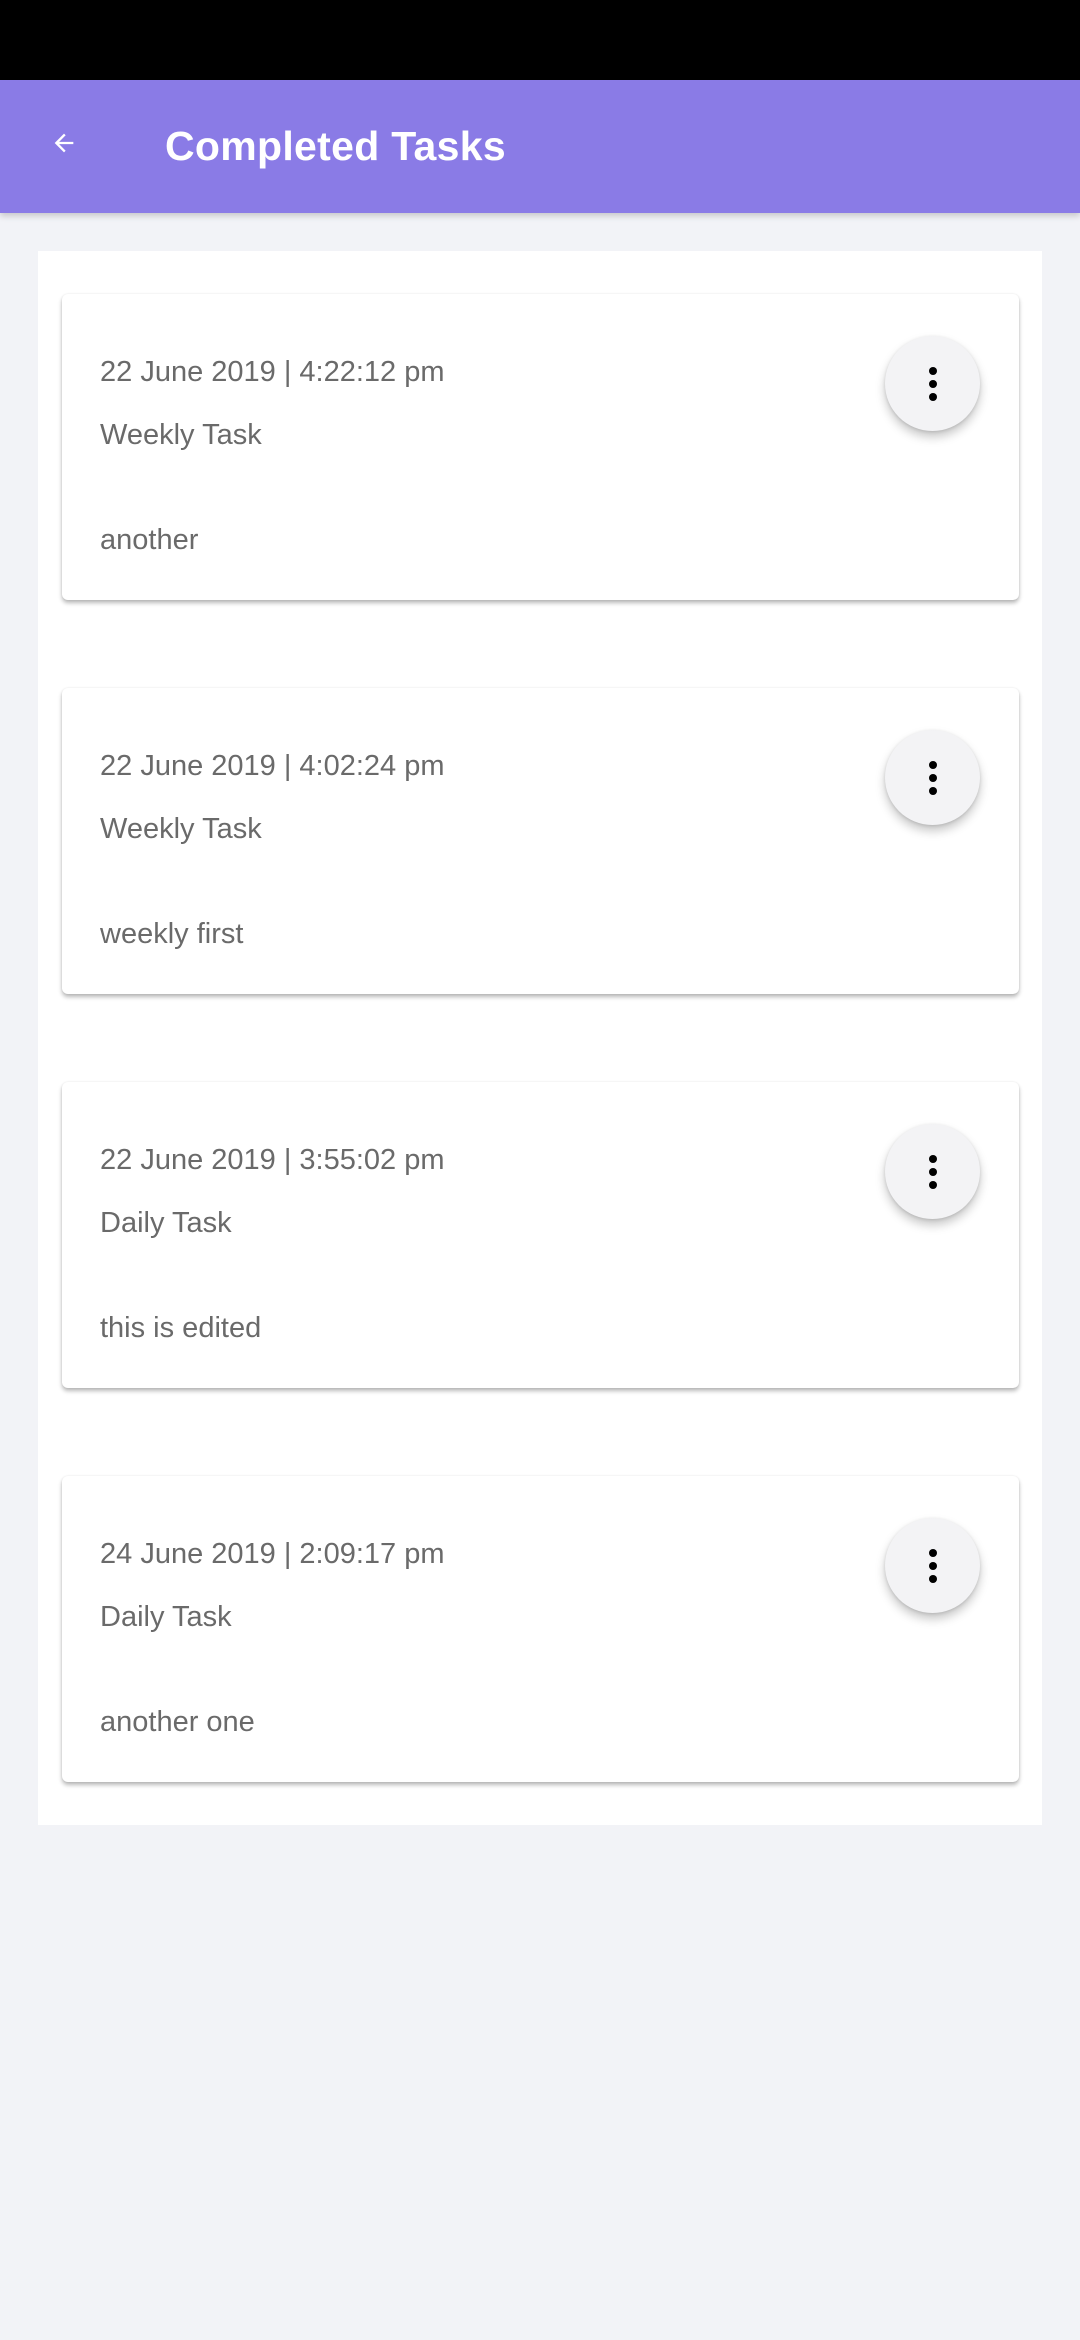 This screenshot has width=1080, height=2340. What do you see at coordinates (172, 934) in the screenshot?
I see `task-name: weekly first` at bounding box center [172, 934].